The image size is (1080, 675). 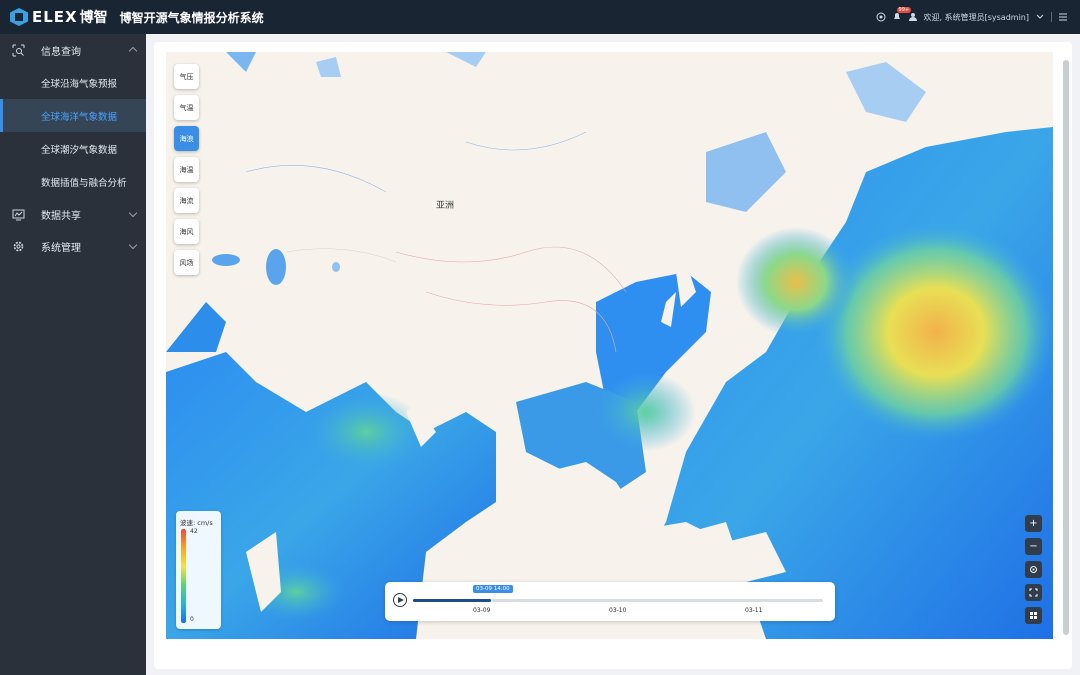 I want to click on zoom-in-icon: +, so click(x=1033, y=523).